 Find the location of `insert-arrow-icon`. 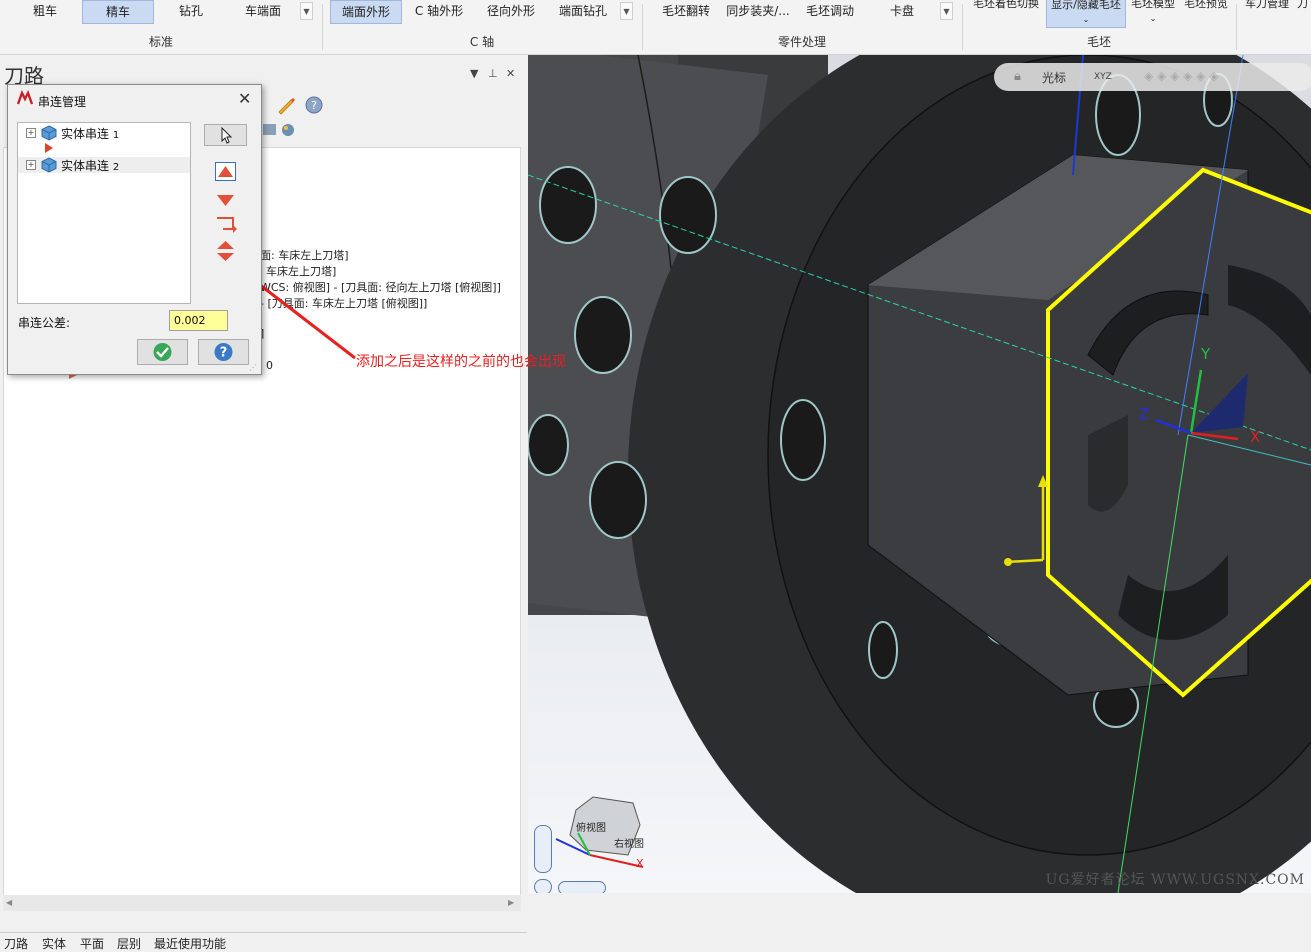

insert-arrow-icon is located at coordinates (49, 148).